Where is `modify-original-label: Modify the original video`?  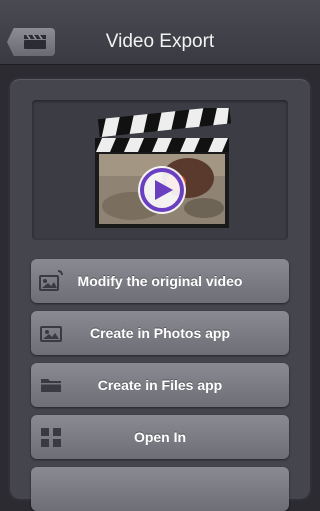 modify-original-label: Modify the original video is located at coordinates (160, 281).